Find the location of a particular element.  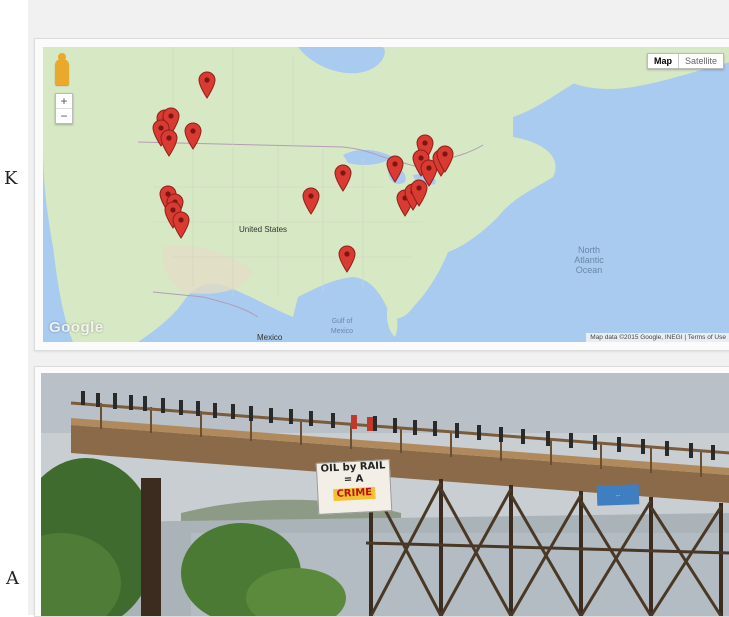

cropped-text-fragment: A is located at coordinates (12, 578).